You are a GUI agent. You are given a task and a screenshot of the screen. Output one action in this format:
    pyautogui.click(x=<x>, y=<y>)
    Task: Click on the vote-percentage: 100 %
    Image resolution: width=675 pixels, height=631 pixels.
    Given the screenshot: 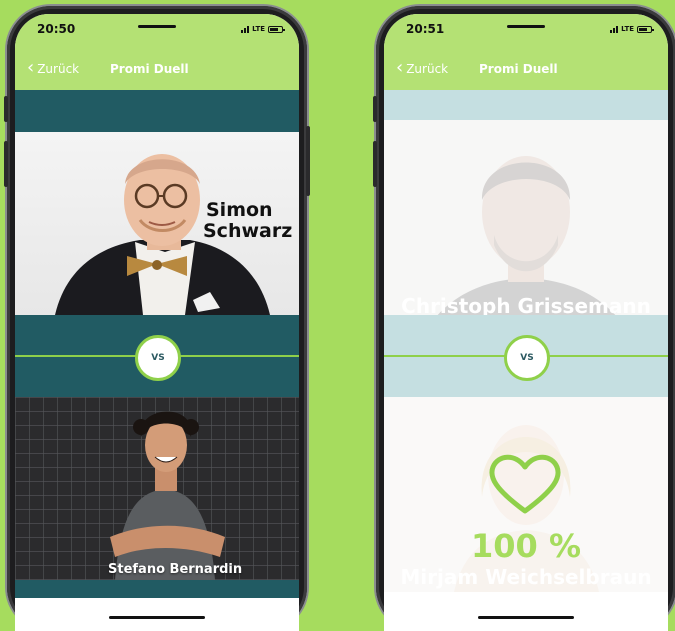 What is the action you would take?
    pyautogui.click(x=526, y=546)
    